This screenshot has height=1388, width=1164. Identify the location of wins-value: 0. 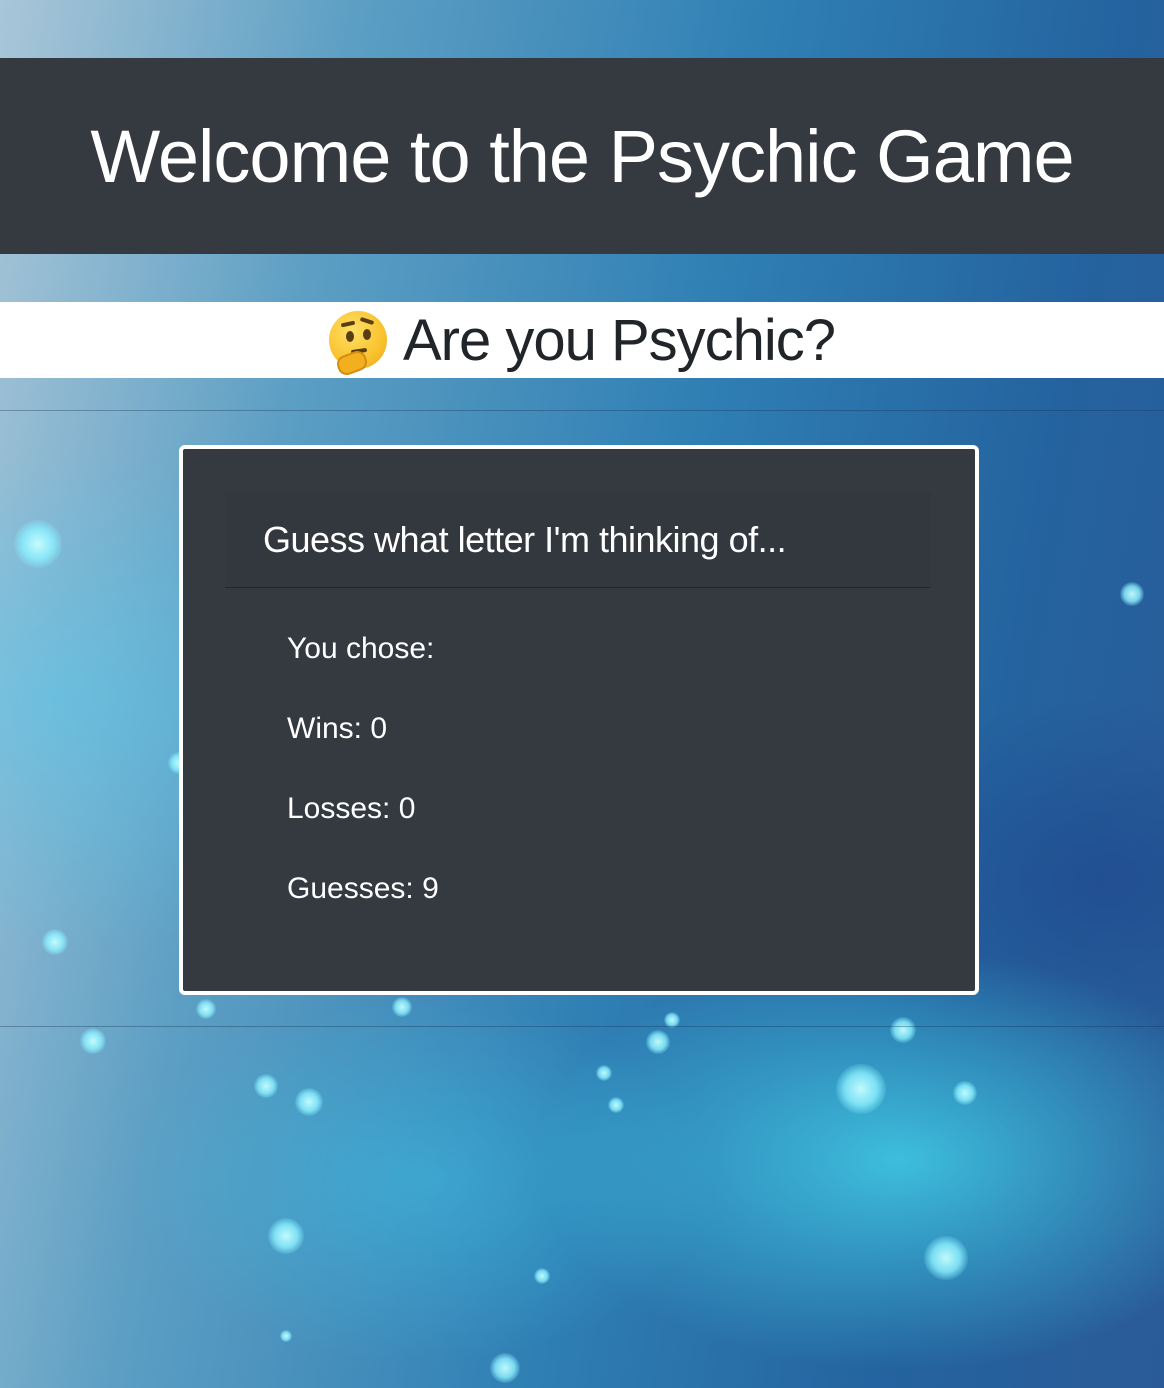
(379, 728).